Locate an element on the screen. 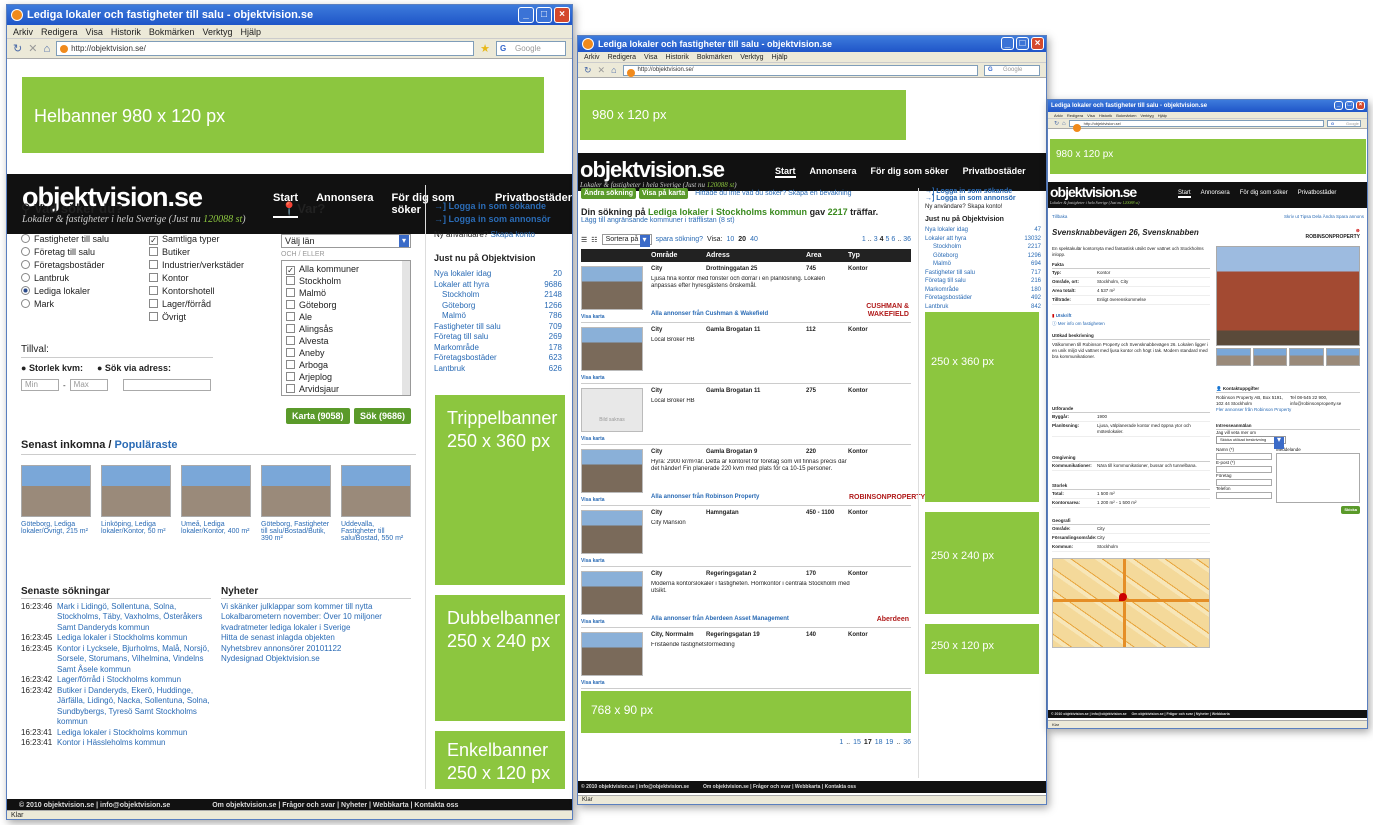  mun-9: Arjeplog is located at coordinates (348, 377).